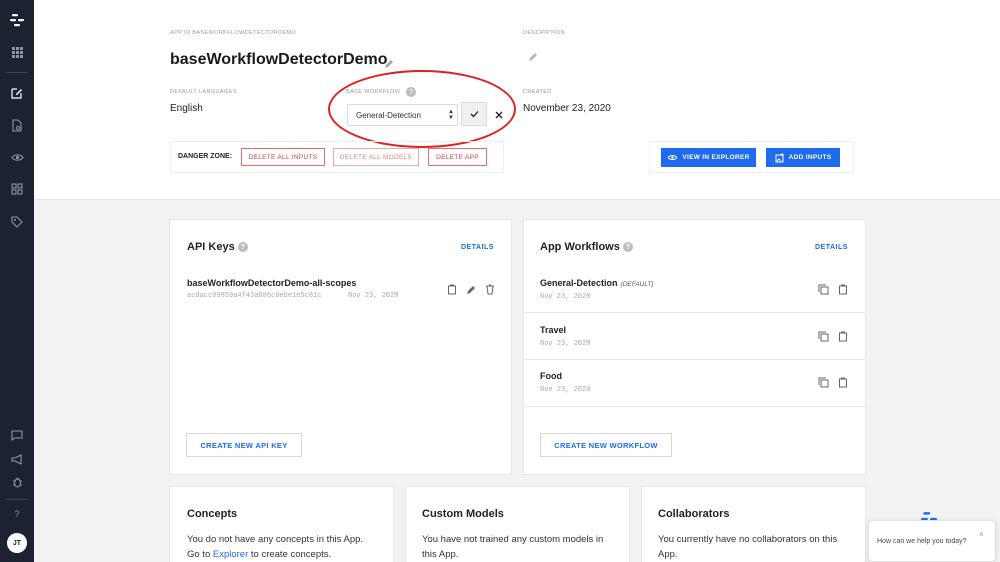 This screenshot has width=1000, height=562. What do you see at coordinates (831, 247) in the screenshot?
I see `app-workflows-details-link: DETAILS` at bounding box center [831, 247].